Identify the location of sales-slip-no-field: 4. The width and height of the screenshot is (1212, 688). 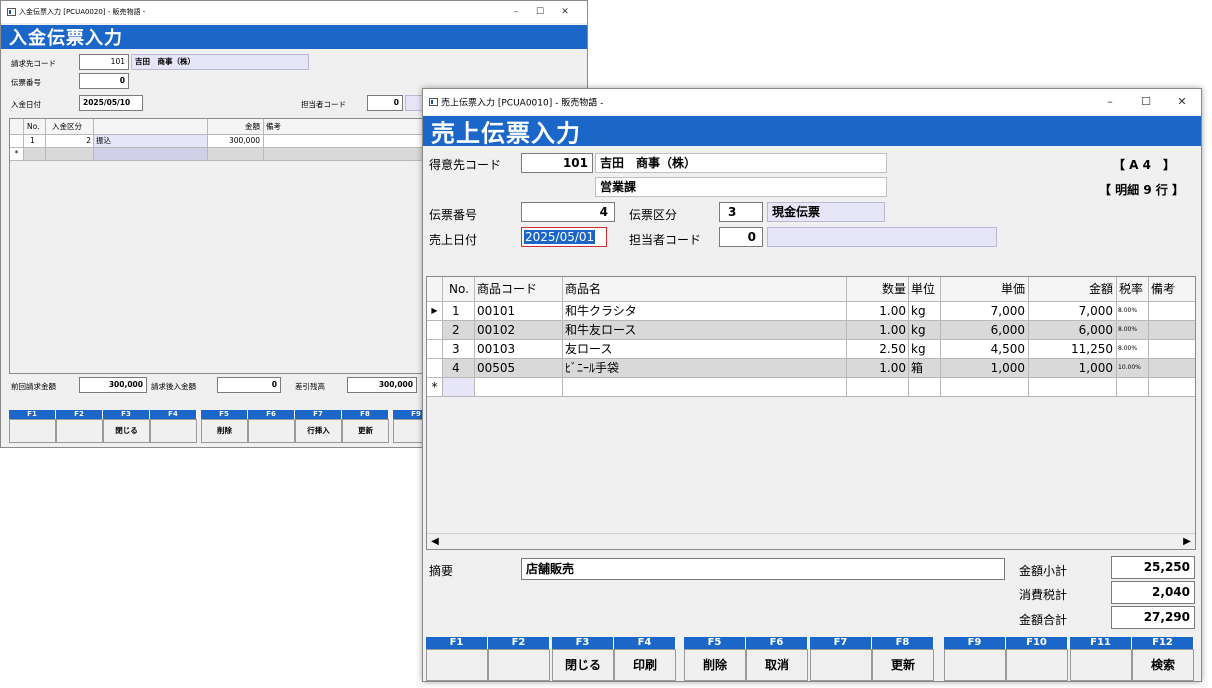
(568, 212).